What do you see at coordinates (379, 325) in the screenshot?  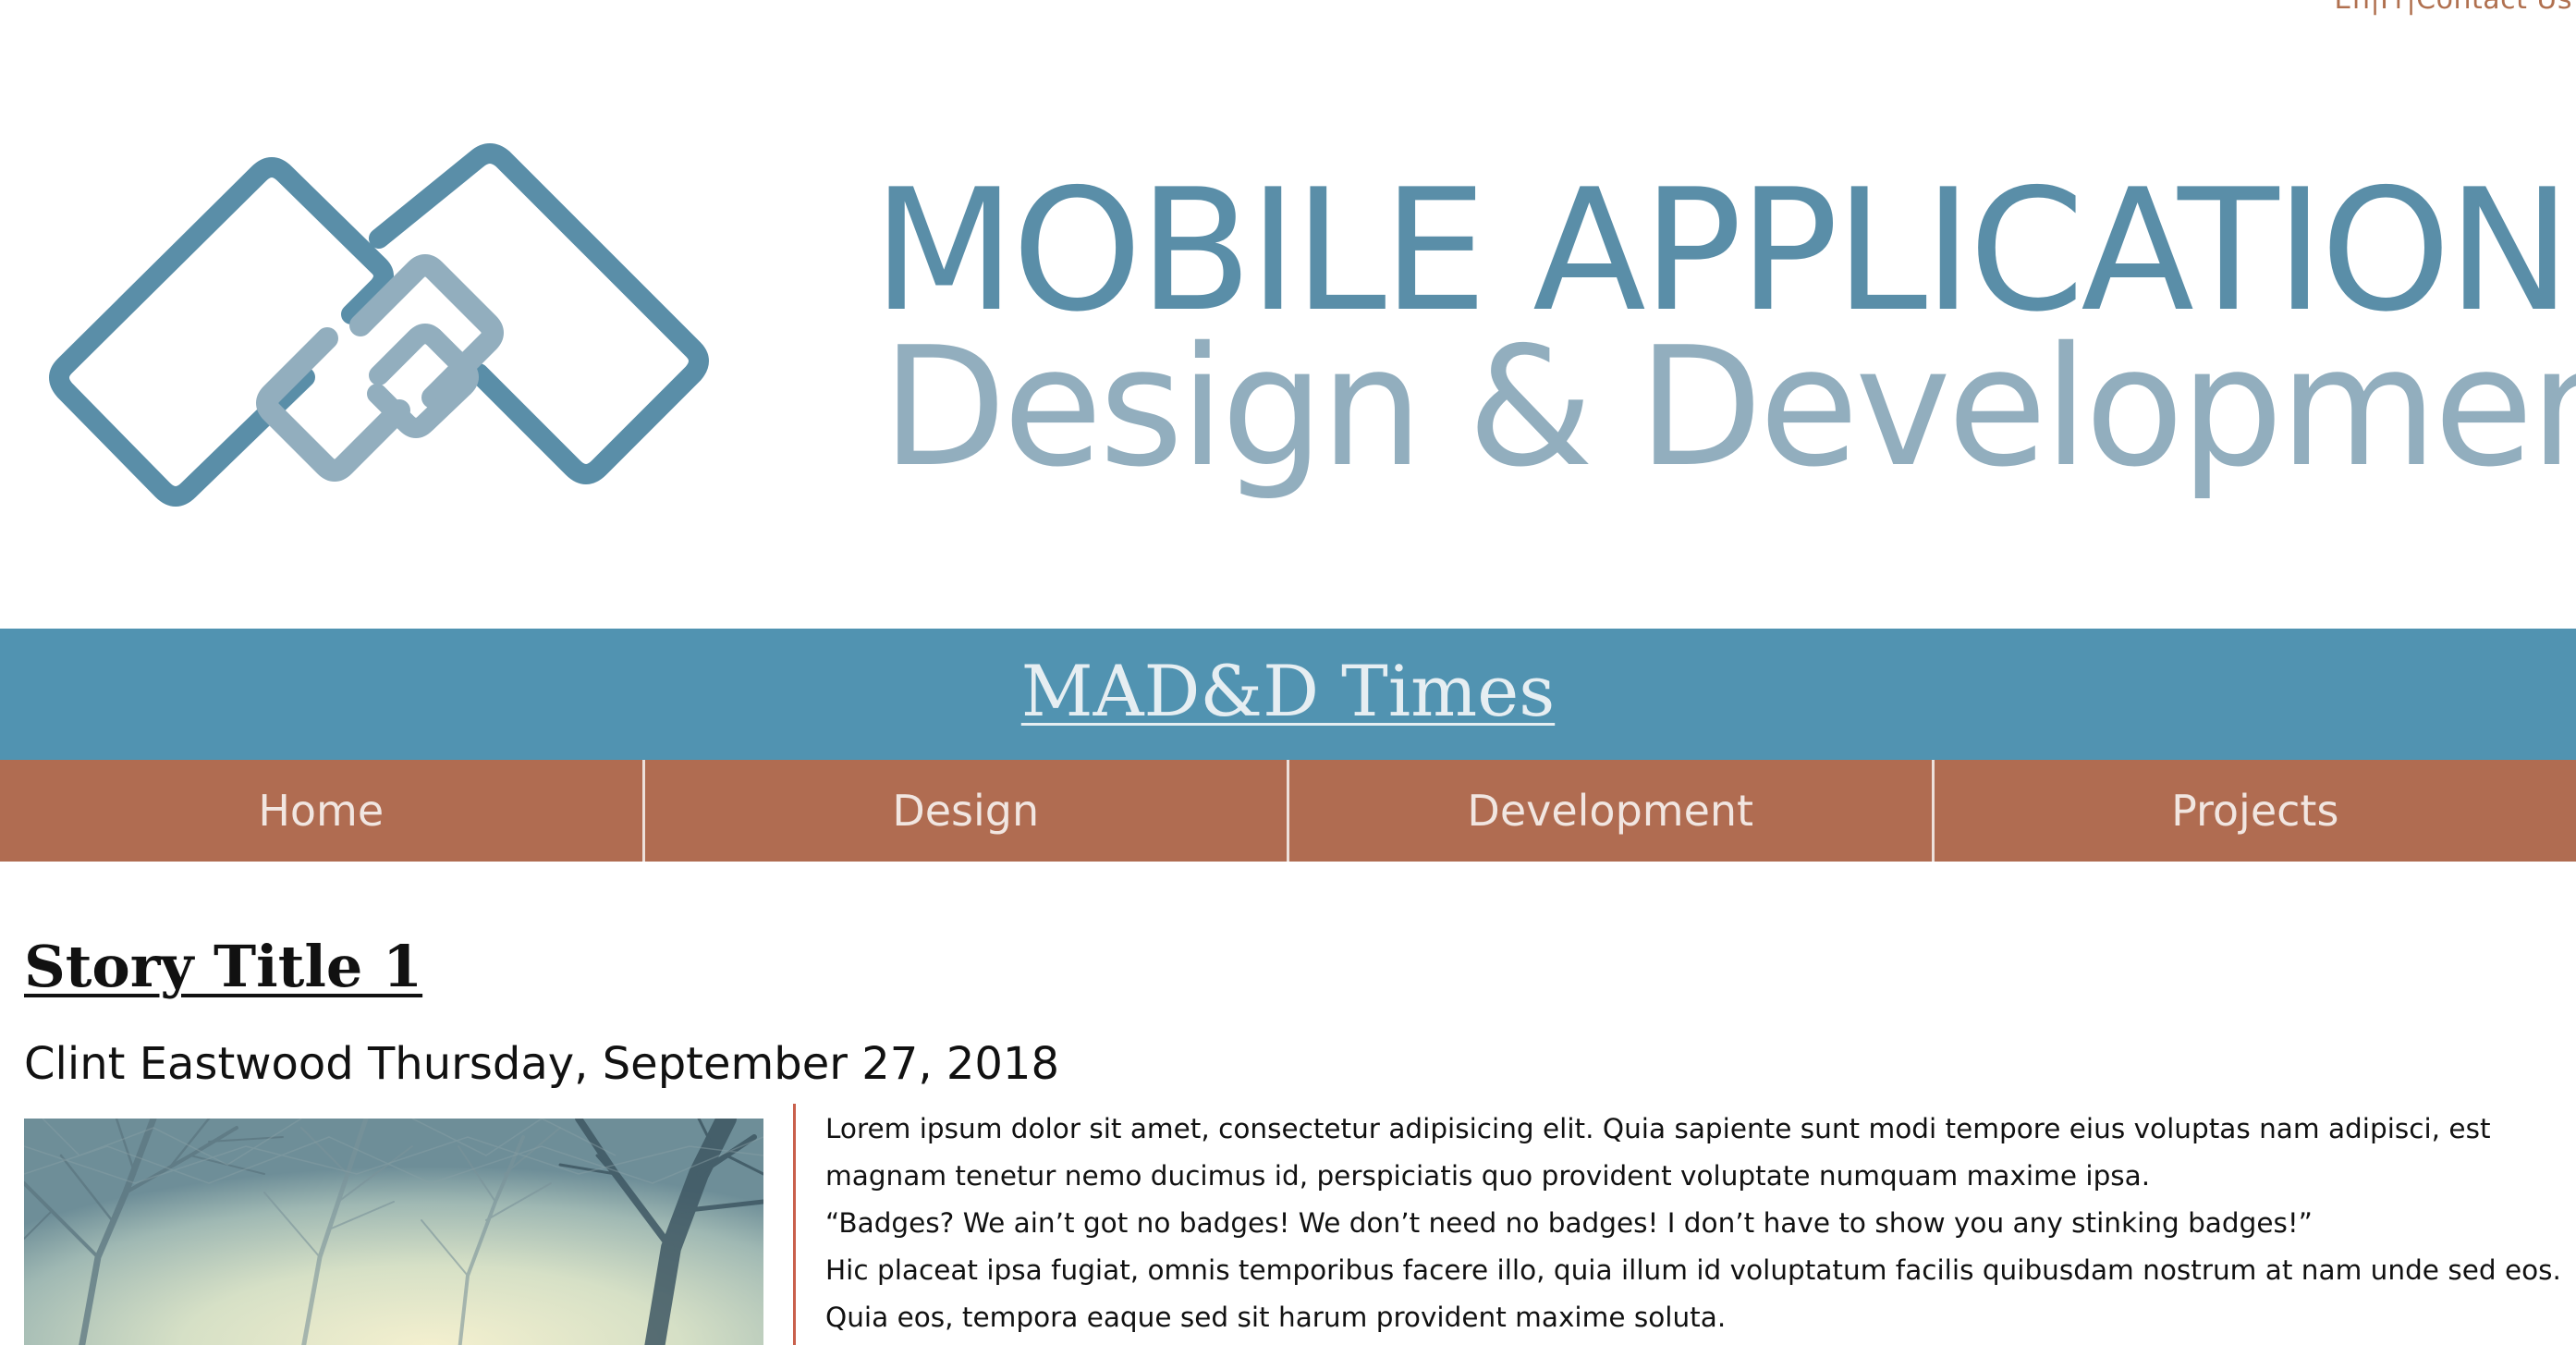 I see `logo-icon` at bounding box center [379, 325].